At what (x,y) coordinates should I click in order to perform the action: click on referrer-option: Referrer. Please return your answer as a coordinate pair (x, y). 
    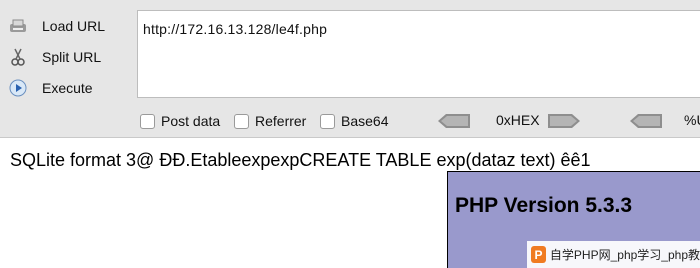
    Looking at the image, I should click on (270, 121).